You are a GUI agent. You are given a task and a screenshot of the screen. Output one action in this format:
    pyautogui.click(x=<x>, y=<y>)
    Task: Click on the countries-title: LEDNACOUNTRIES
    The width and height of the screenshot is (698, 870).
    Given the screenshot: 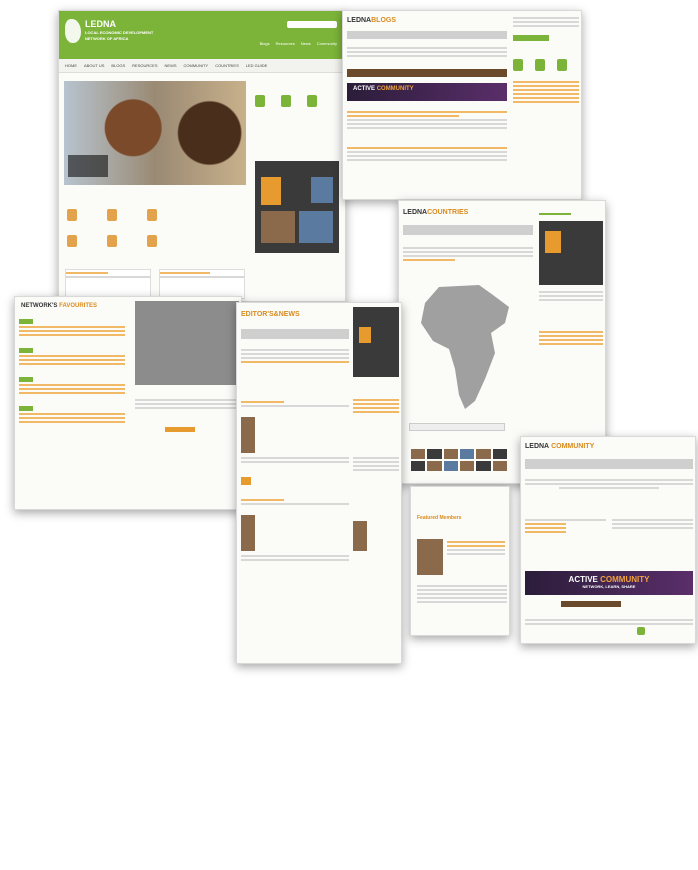 What is the action you would take?
    pyautogui.click(x=436, y=212)
    